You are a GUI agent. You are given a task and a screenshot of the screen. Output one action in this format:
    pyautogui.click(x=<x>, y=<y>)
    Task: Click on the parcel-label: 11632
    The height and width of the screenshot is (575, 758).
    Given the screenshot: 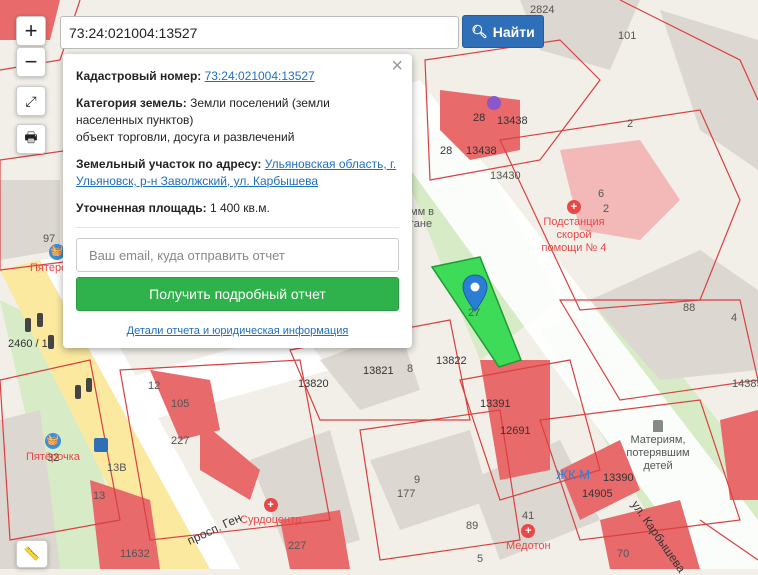 What is the action you would take?
    pyautogui.click(x=135, y=554)
    